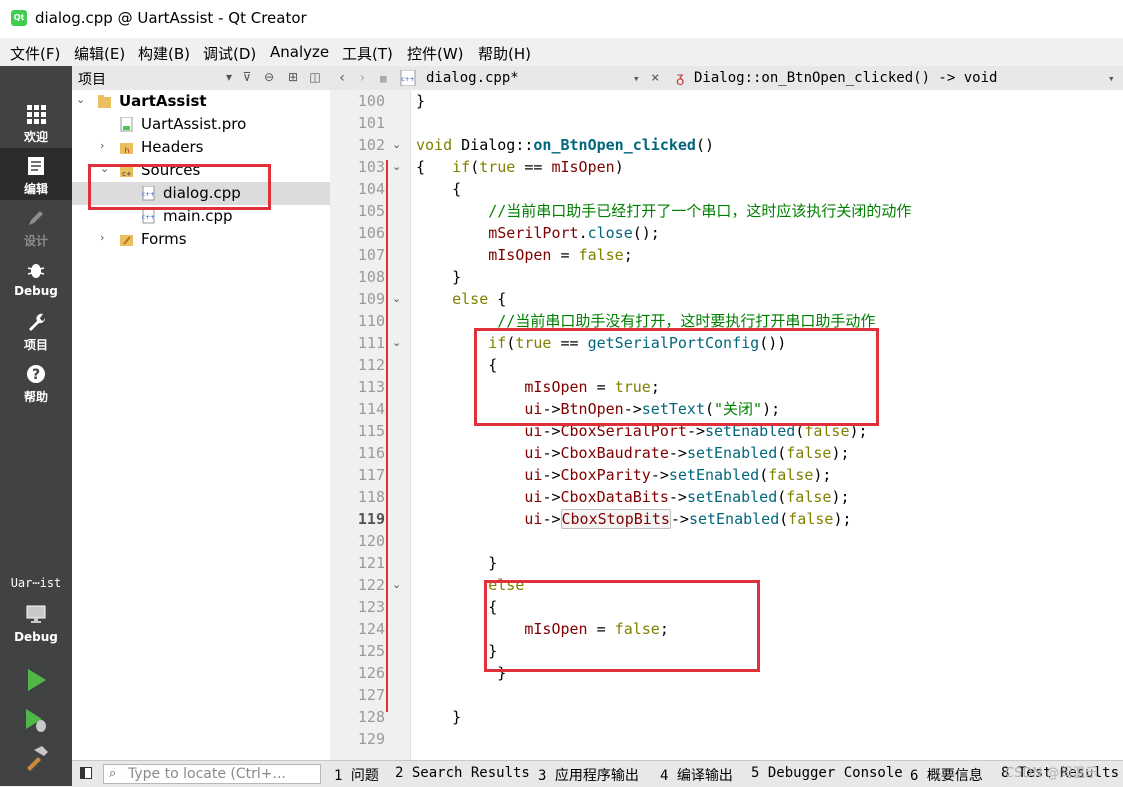  I want to click on mode-label: 设计, so click(35, 241).